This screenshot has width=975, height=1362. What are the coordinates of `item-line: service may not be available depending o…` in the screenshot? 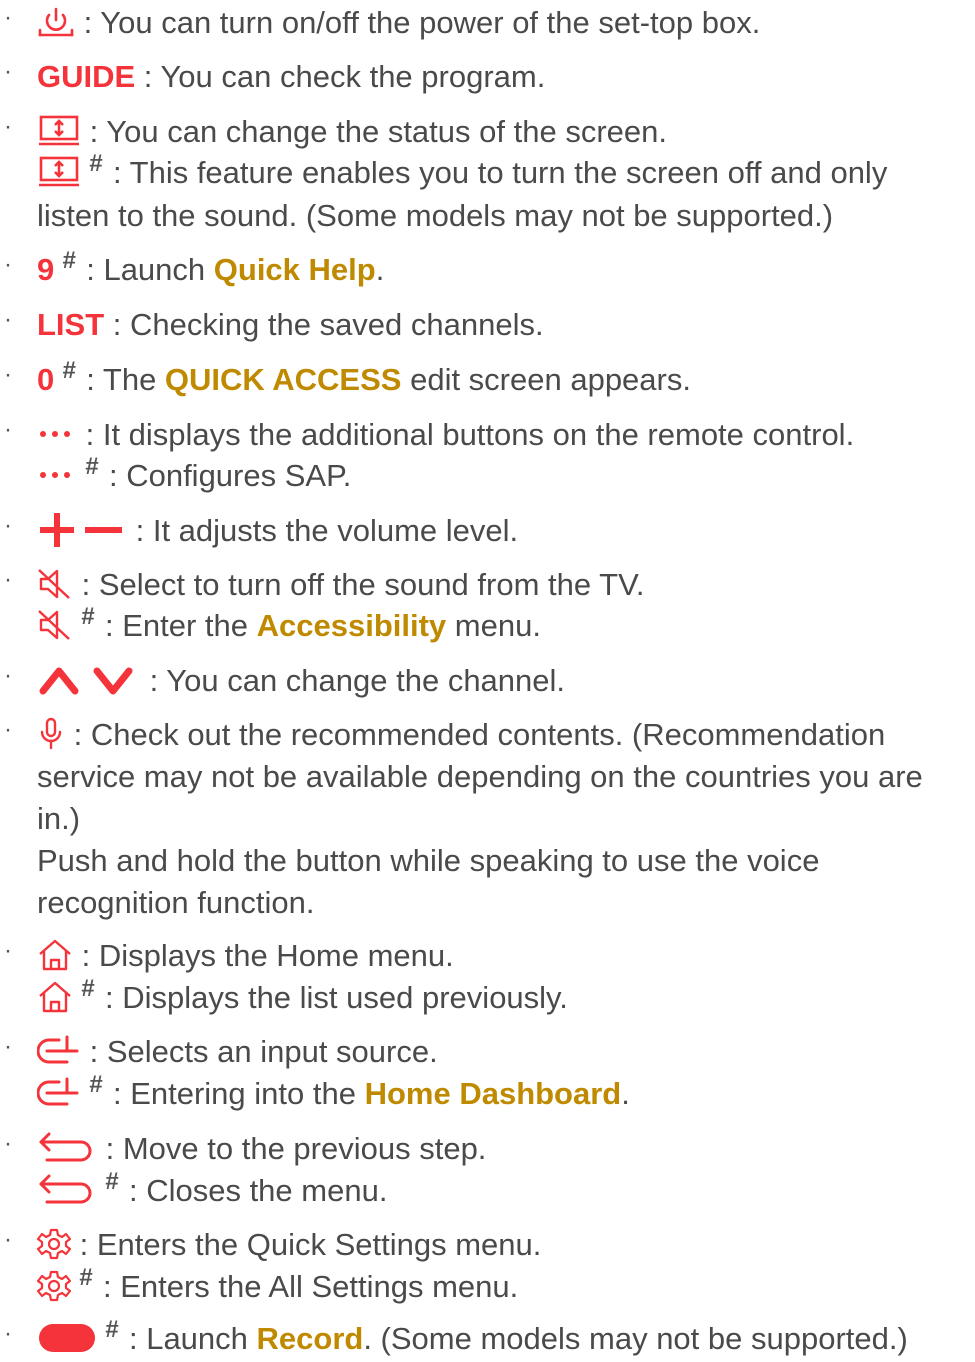 It's located at (480, 776).